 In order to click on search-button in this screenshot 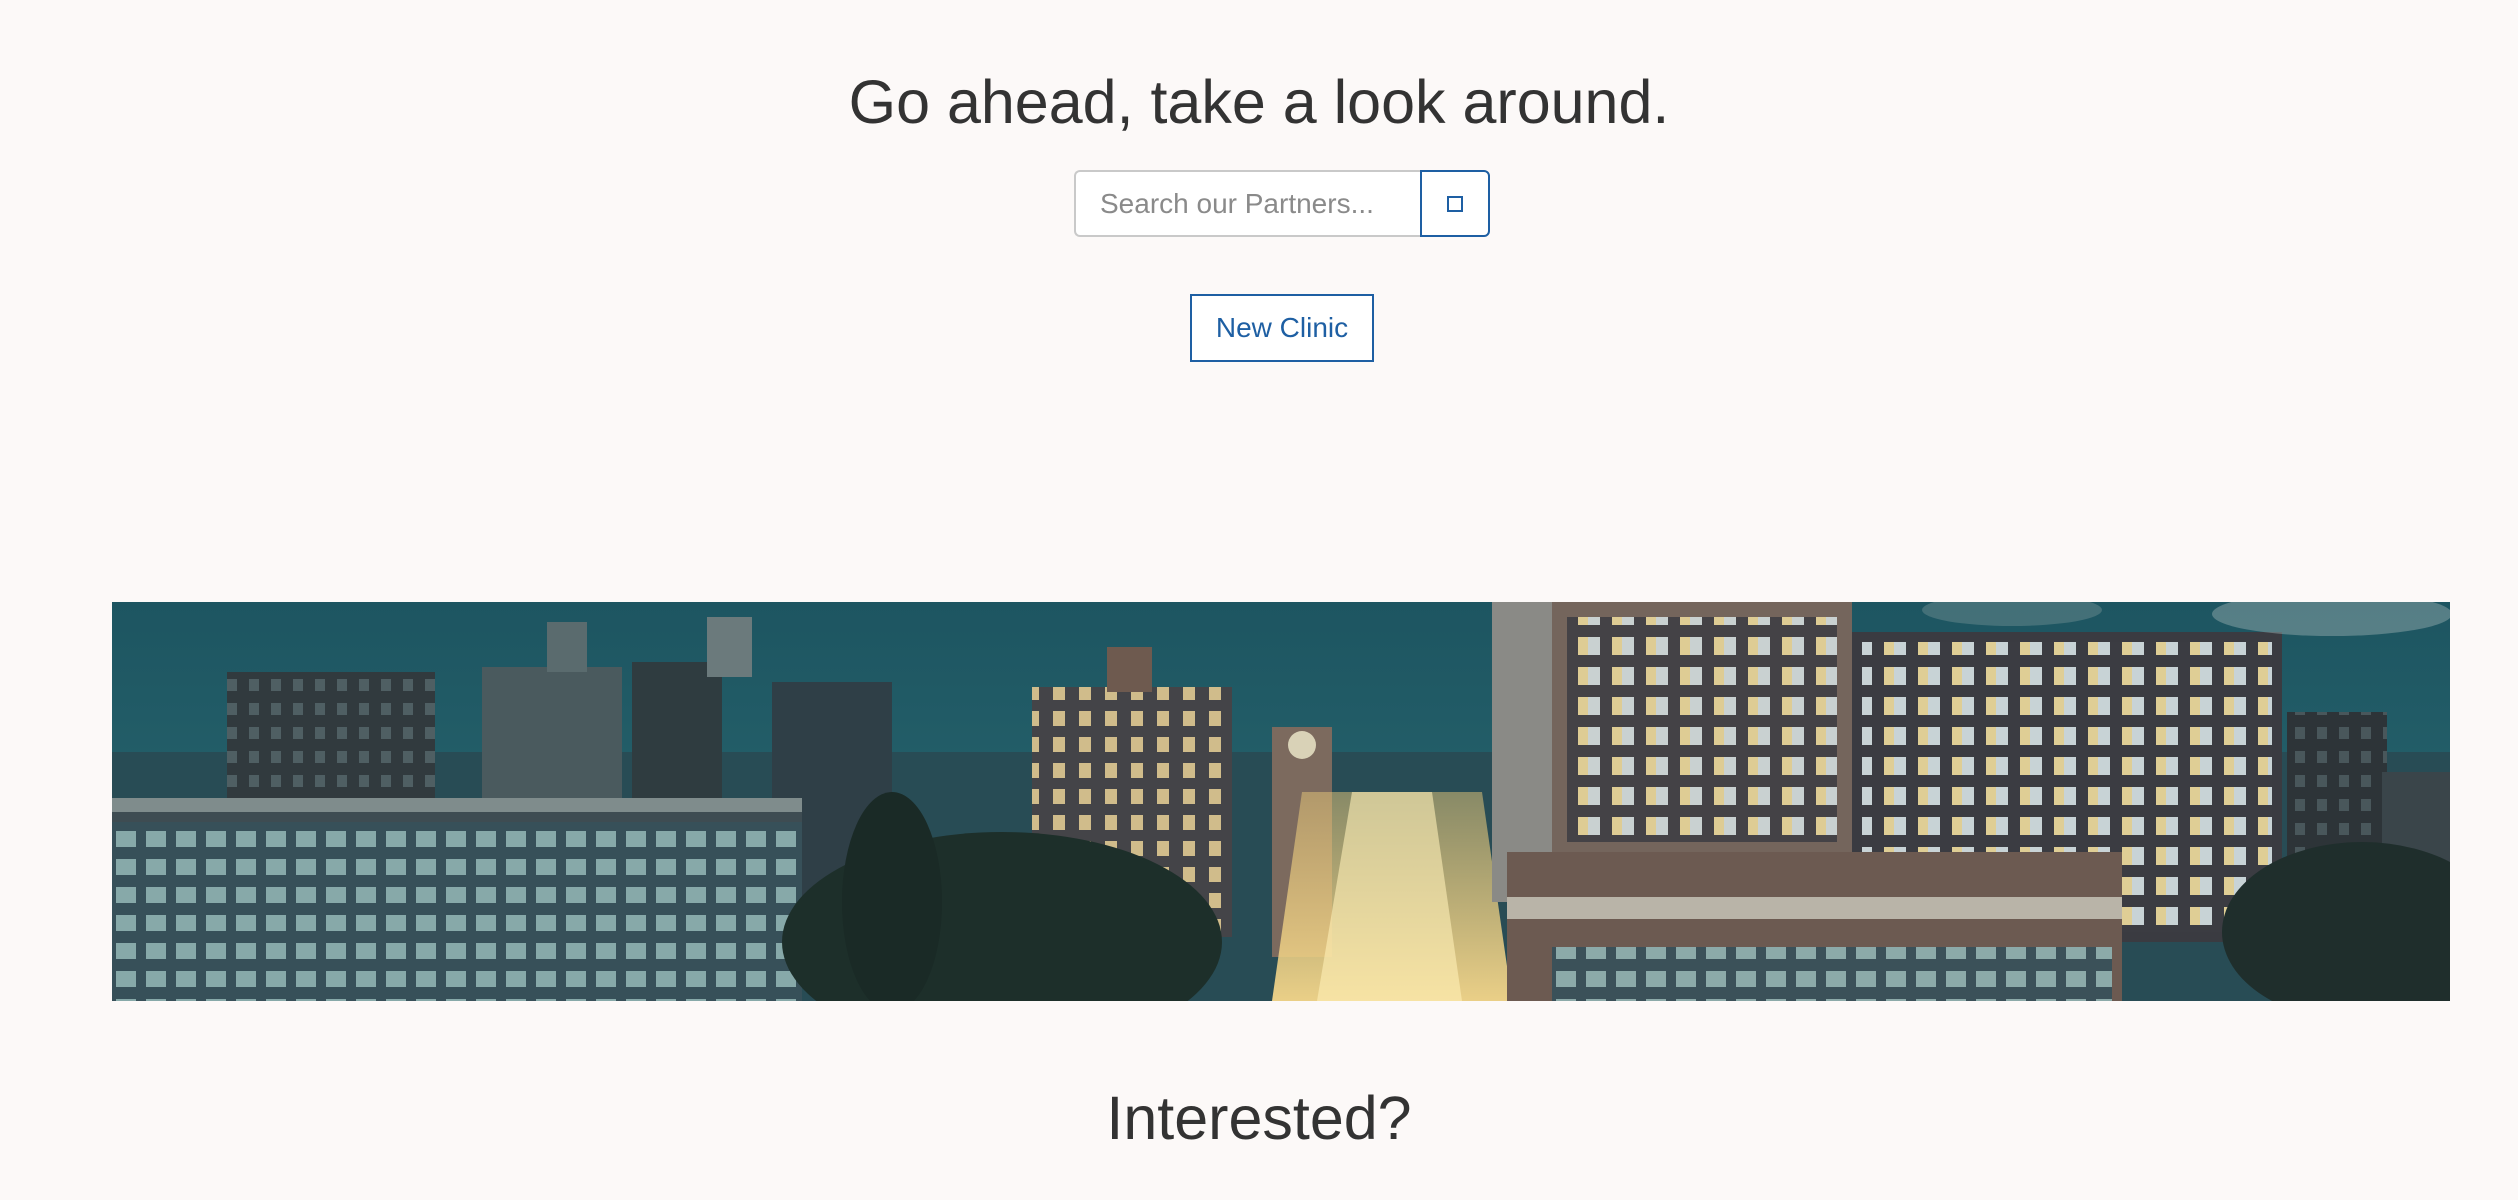, I will do `click(1455, 203)`.